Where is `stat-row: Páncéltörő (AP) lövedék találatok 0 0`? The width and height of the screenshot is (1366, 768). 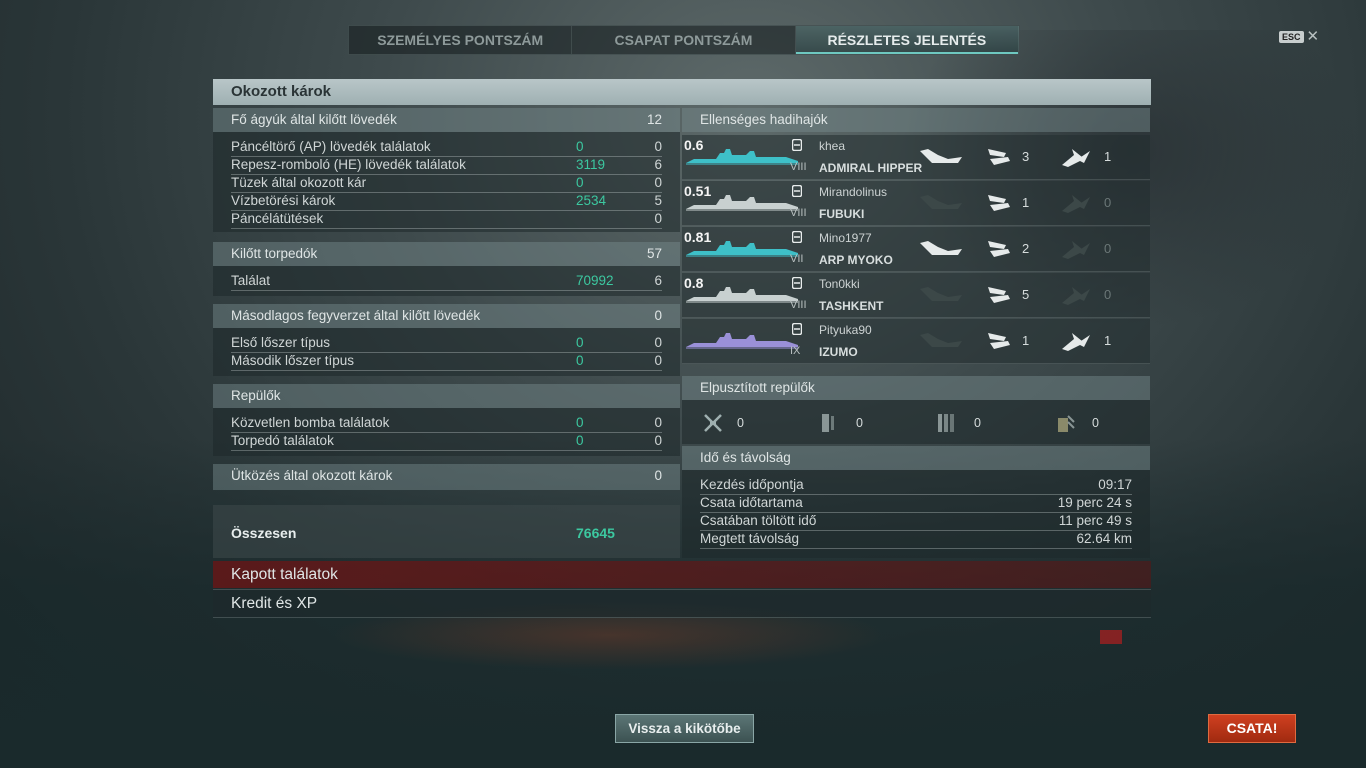 stat-row: Páncéltörő (AP) lövedék találatok 0 0 is located at coordinates (446, 147).